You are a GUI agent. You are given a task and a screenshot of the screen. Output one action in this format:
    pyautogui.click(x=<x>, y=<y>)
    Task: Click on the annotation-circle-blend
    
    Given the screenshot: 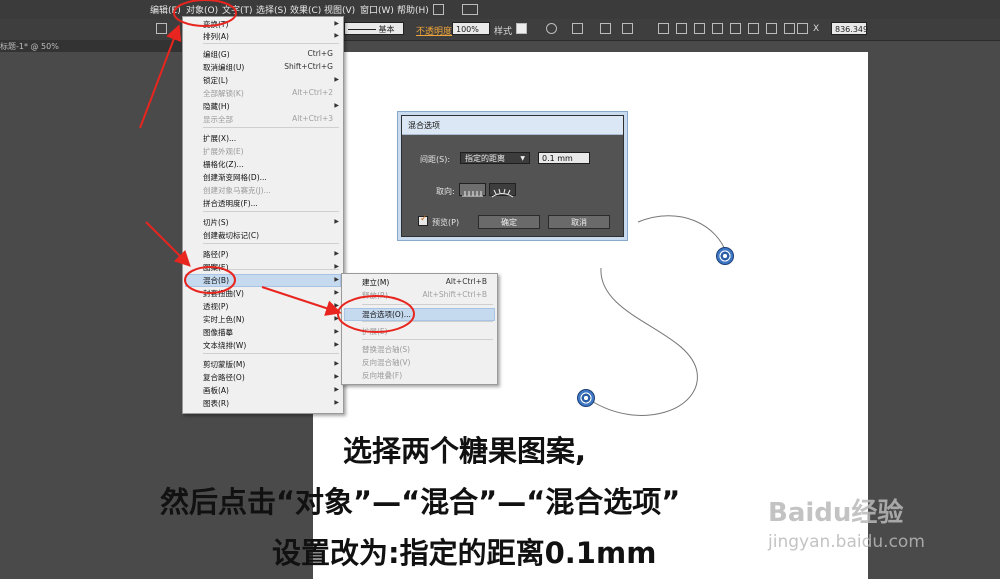 What is the action you would take?
    pyautogui.click(x=210, y=280)
    